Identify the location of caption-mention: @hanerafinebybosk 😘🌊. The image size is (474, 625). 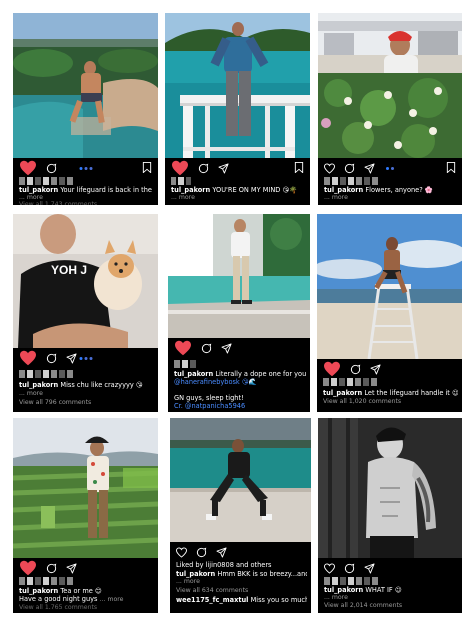
(240, 382).